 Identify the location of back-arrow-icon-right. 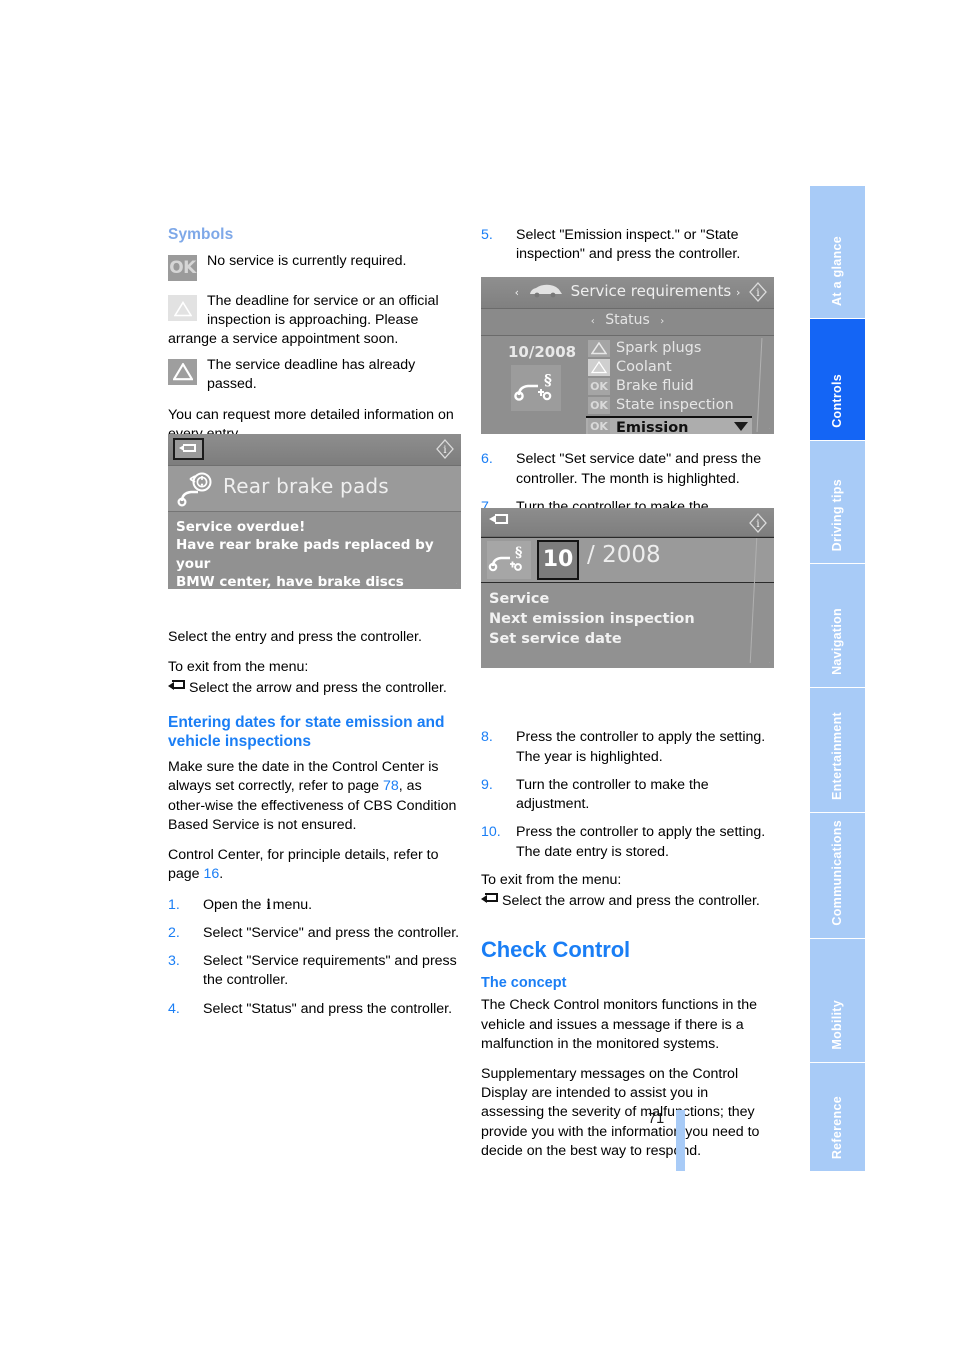
(490, 899).